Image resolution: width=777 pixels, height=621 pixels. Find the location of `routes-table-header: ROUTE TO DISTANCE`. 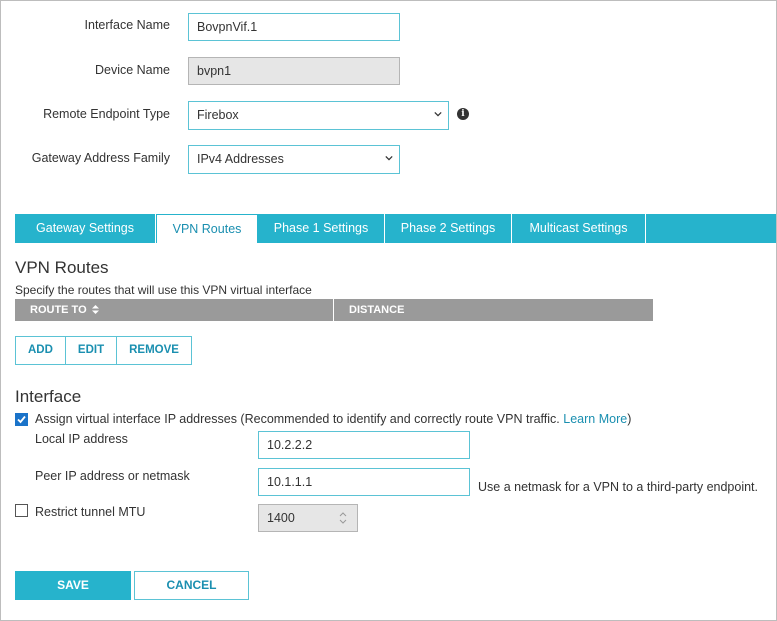

routes-table-header: ROUTE TO DISTANCE is located at coordinates (334, 310).